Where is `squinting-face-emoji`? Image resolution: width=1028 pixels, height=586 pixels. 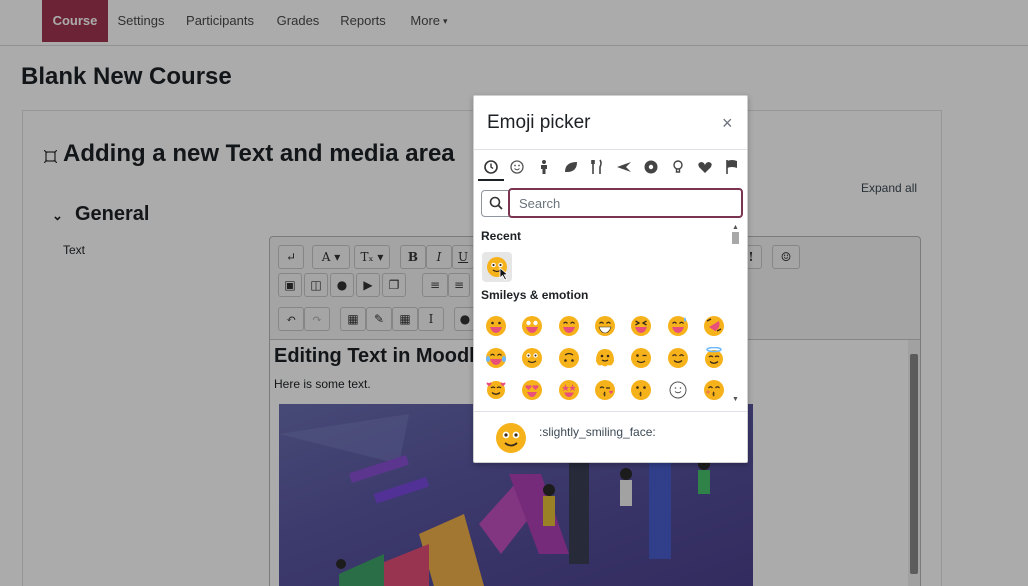 squinting-face-emoji is located at coordinates (641, 326).